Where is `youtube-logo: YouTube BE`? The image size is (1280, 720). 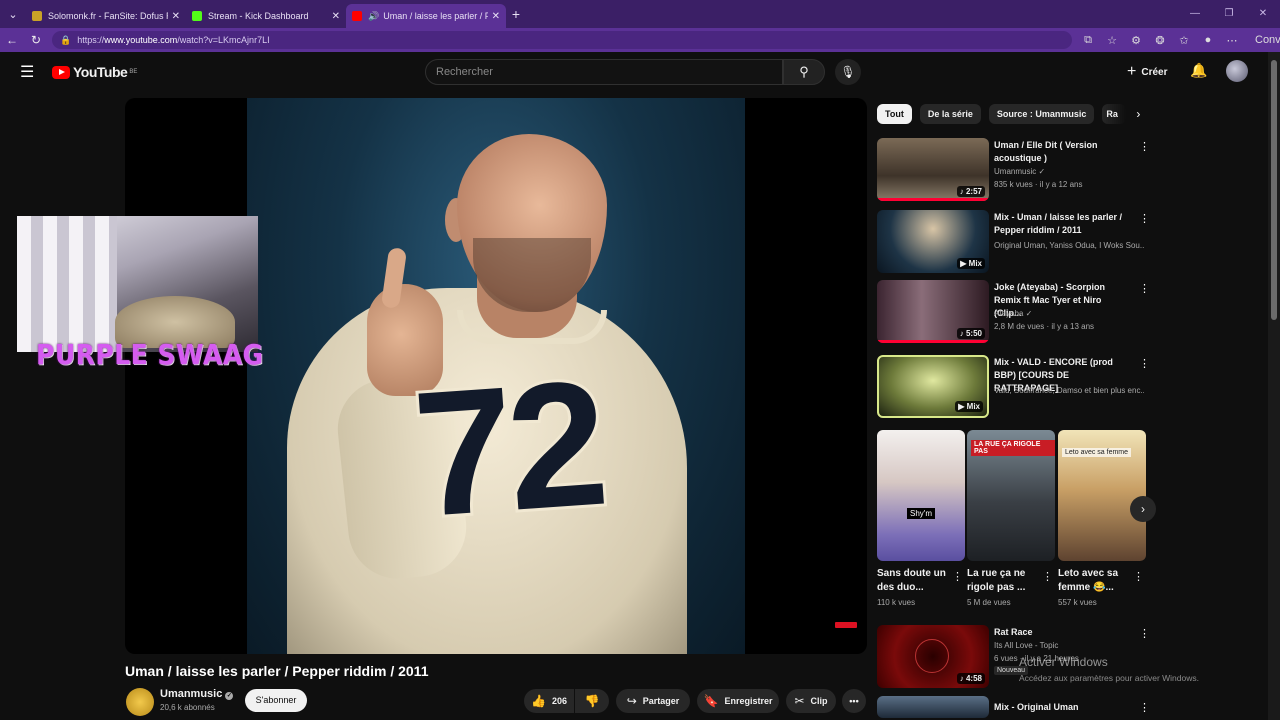 youtube-logo: YouTube BE is located at coordinates (94, 72).